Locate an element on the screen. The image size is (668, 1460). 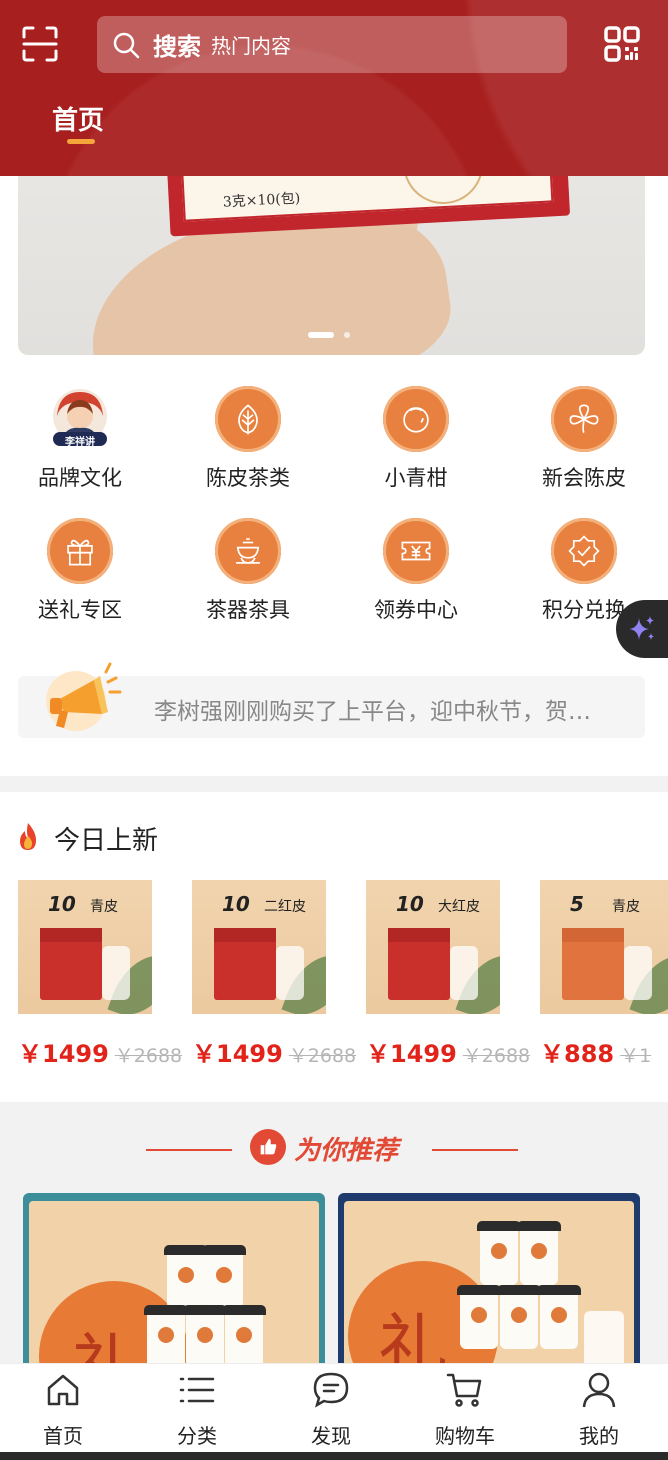
category-teaware: 茶器茶具 is located at coordinates (248, 571).